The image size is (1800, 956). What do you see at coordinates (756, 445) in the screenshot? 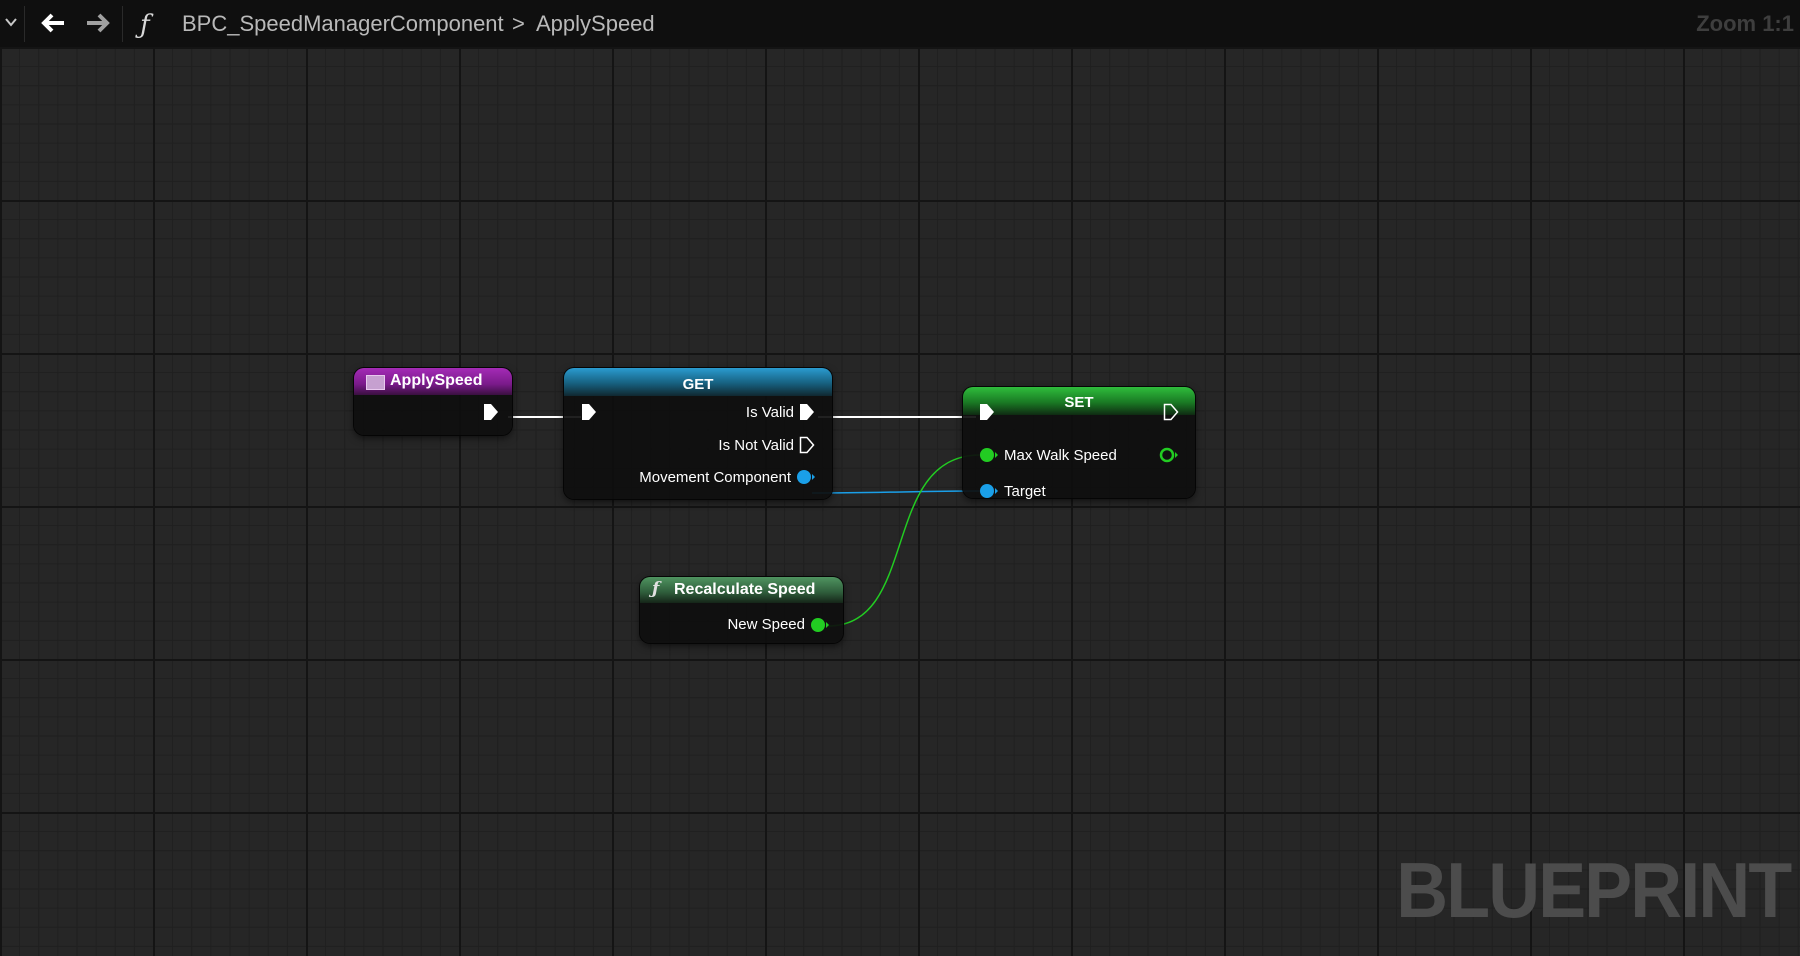
I see `is-not-valid-label: Is Not Valid` at bounding box center [756, 445].